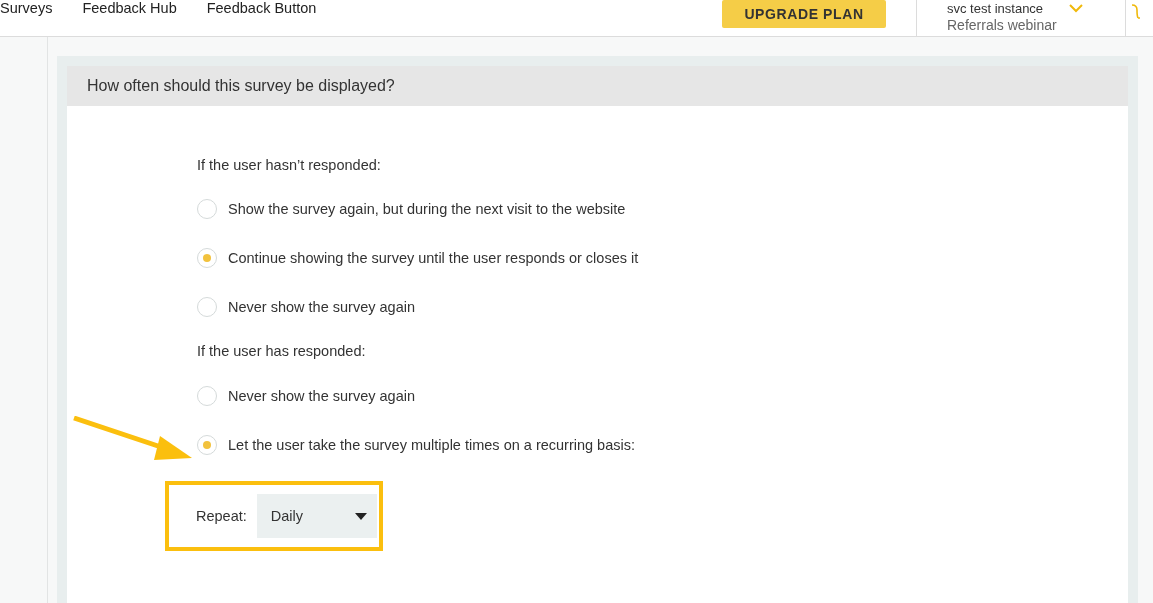 The width and height of the screenshot is (1153, 603). I want to click on option-label: Let the user take the survey multiple times on a recurring basis:, so click(431, 444).